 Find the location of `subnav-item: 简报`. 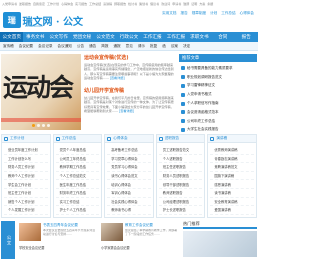

subnav-item: 简报 is located at coordinates (104, 46).